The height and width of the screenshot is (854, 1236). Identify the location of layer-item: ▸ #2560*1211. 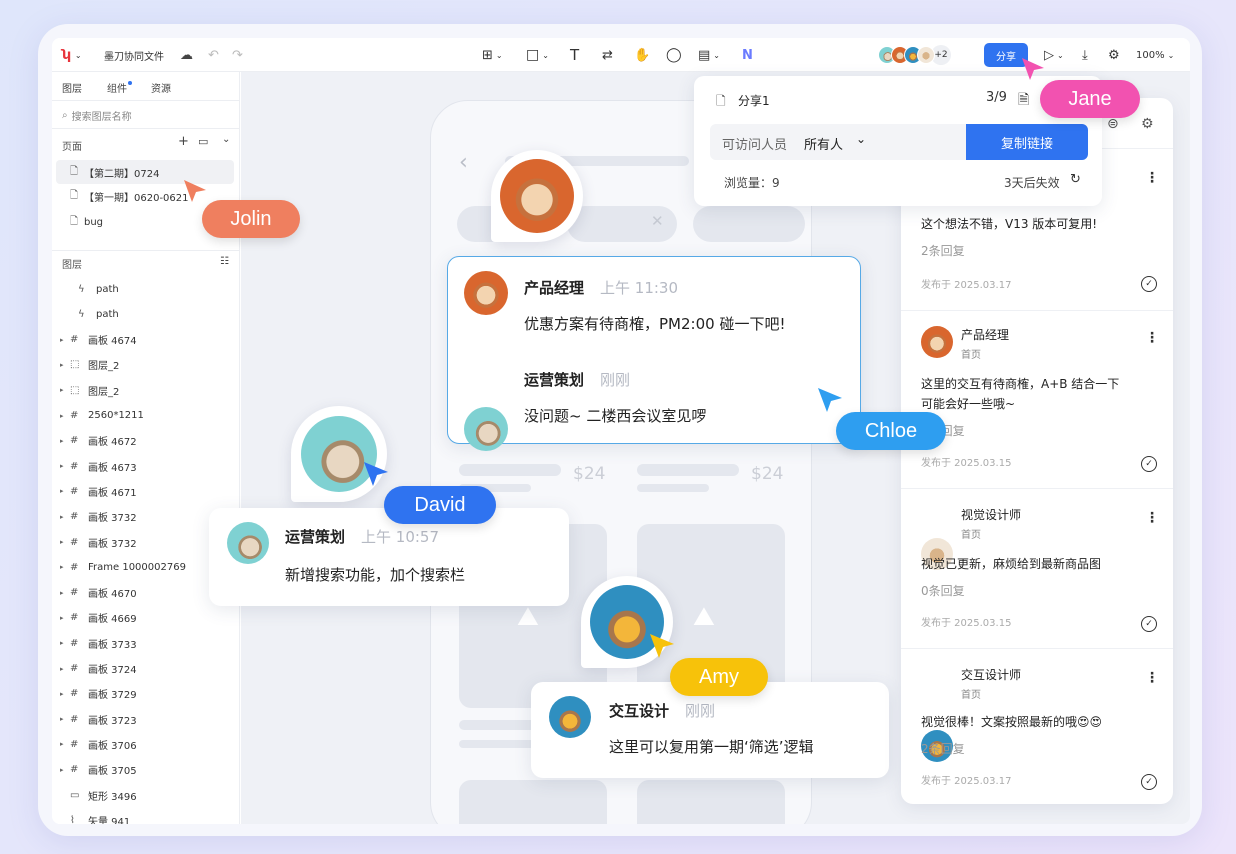
(146, 416).